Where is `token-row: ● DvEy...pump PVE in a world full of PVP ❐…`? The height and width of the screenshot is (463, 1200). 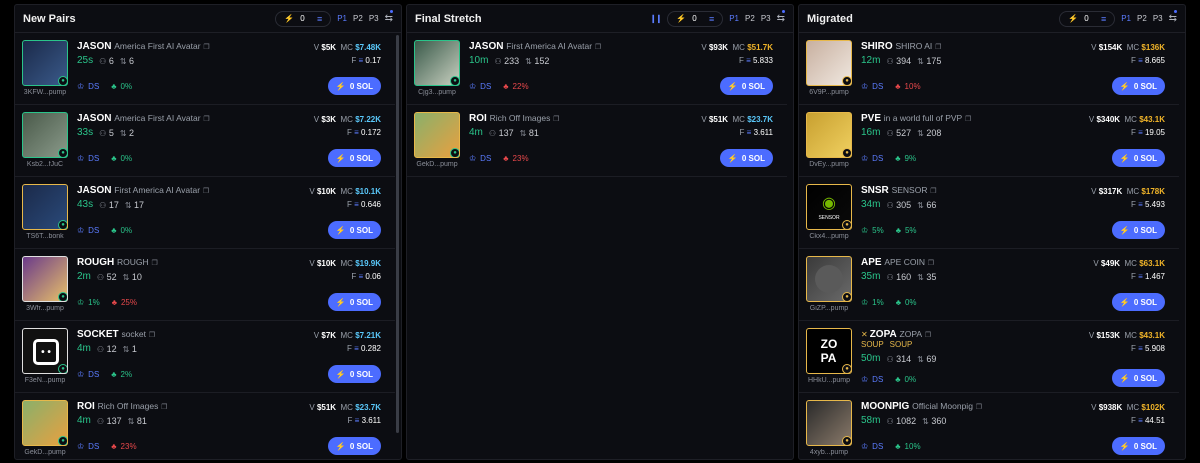 token-row: ● DvEy...pump PVE in a world full of PVP ❐… is located at coordinates (989, 141).